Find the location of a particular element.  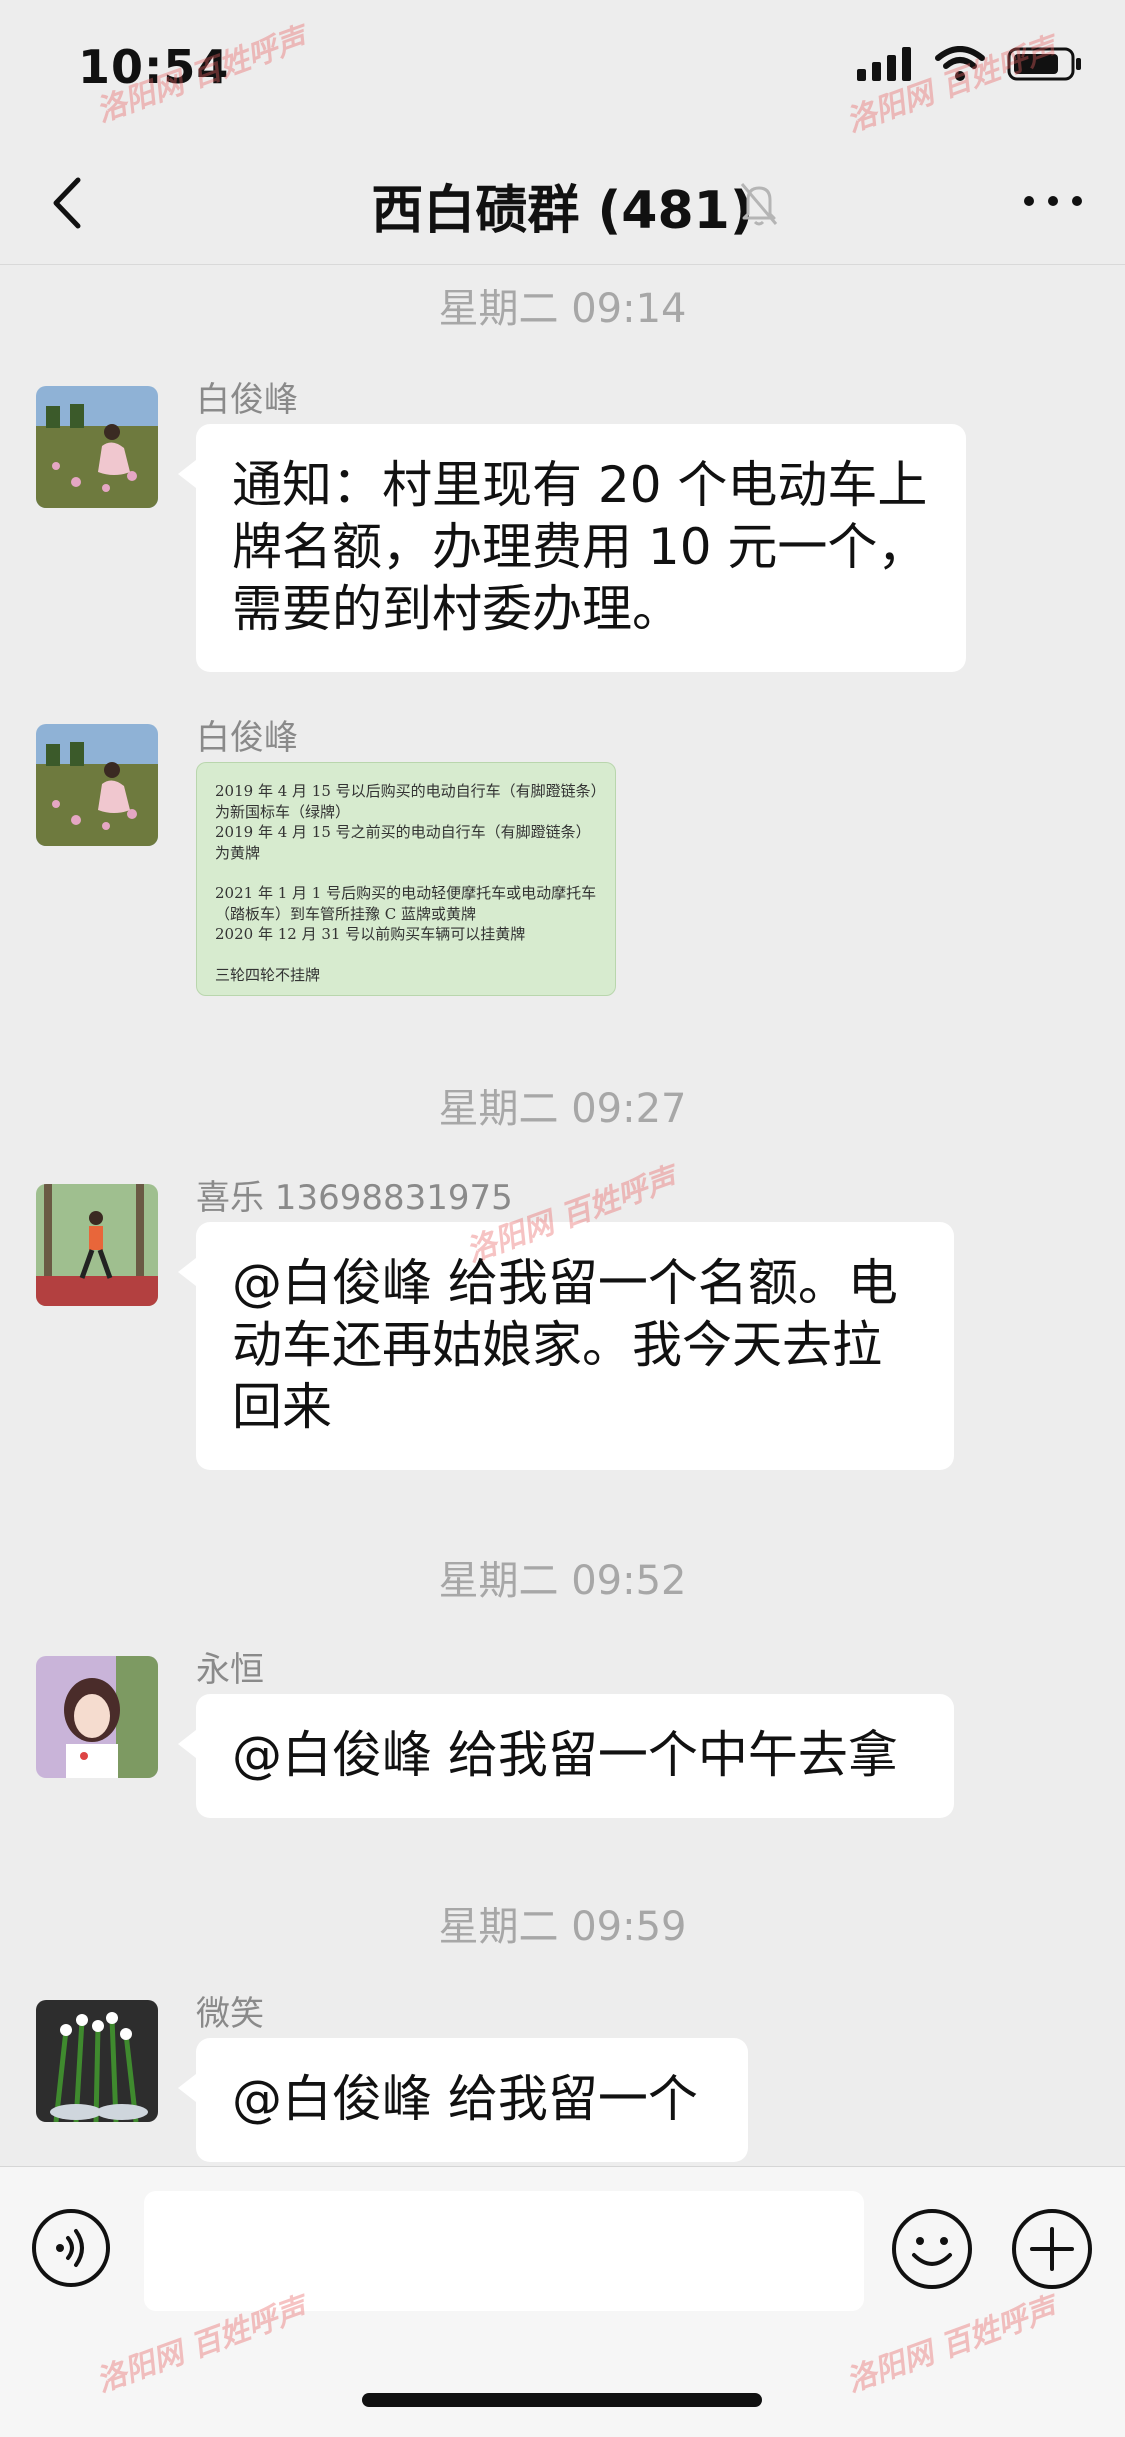

status-bar: 10:54 is located at coordinates (562, 70).